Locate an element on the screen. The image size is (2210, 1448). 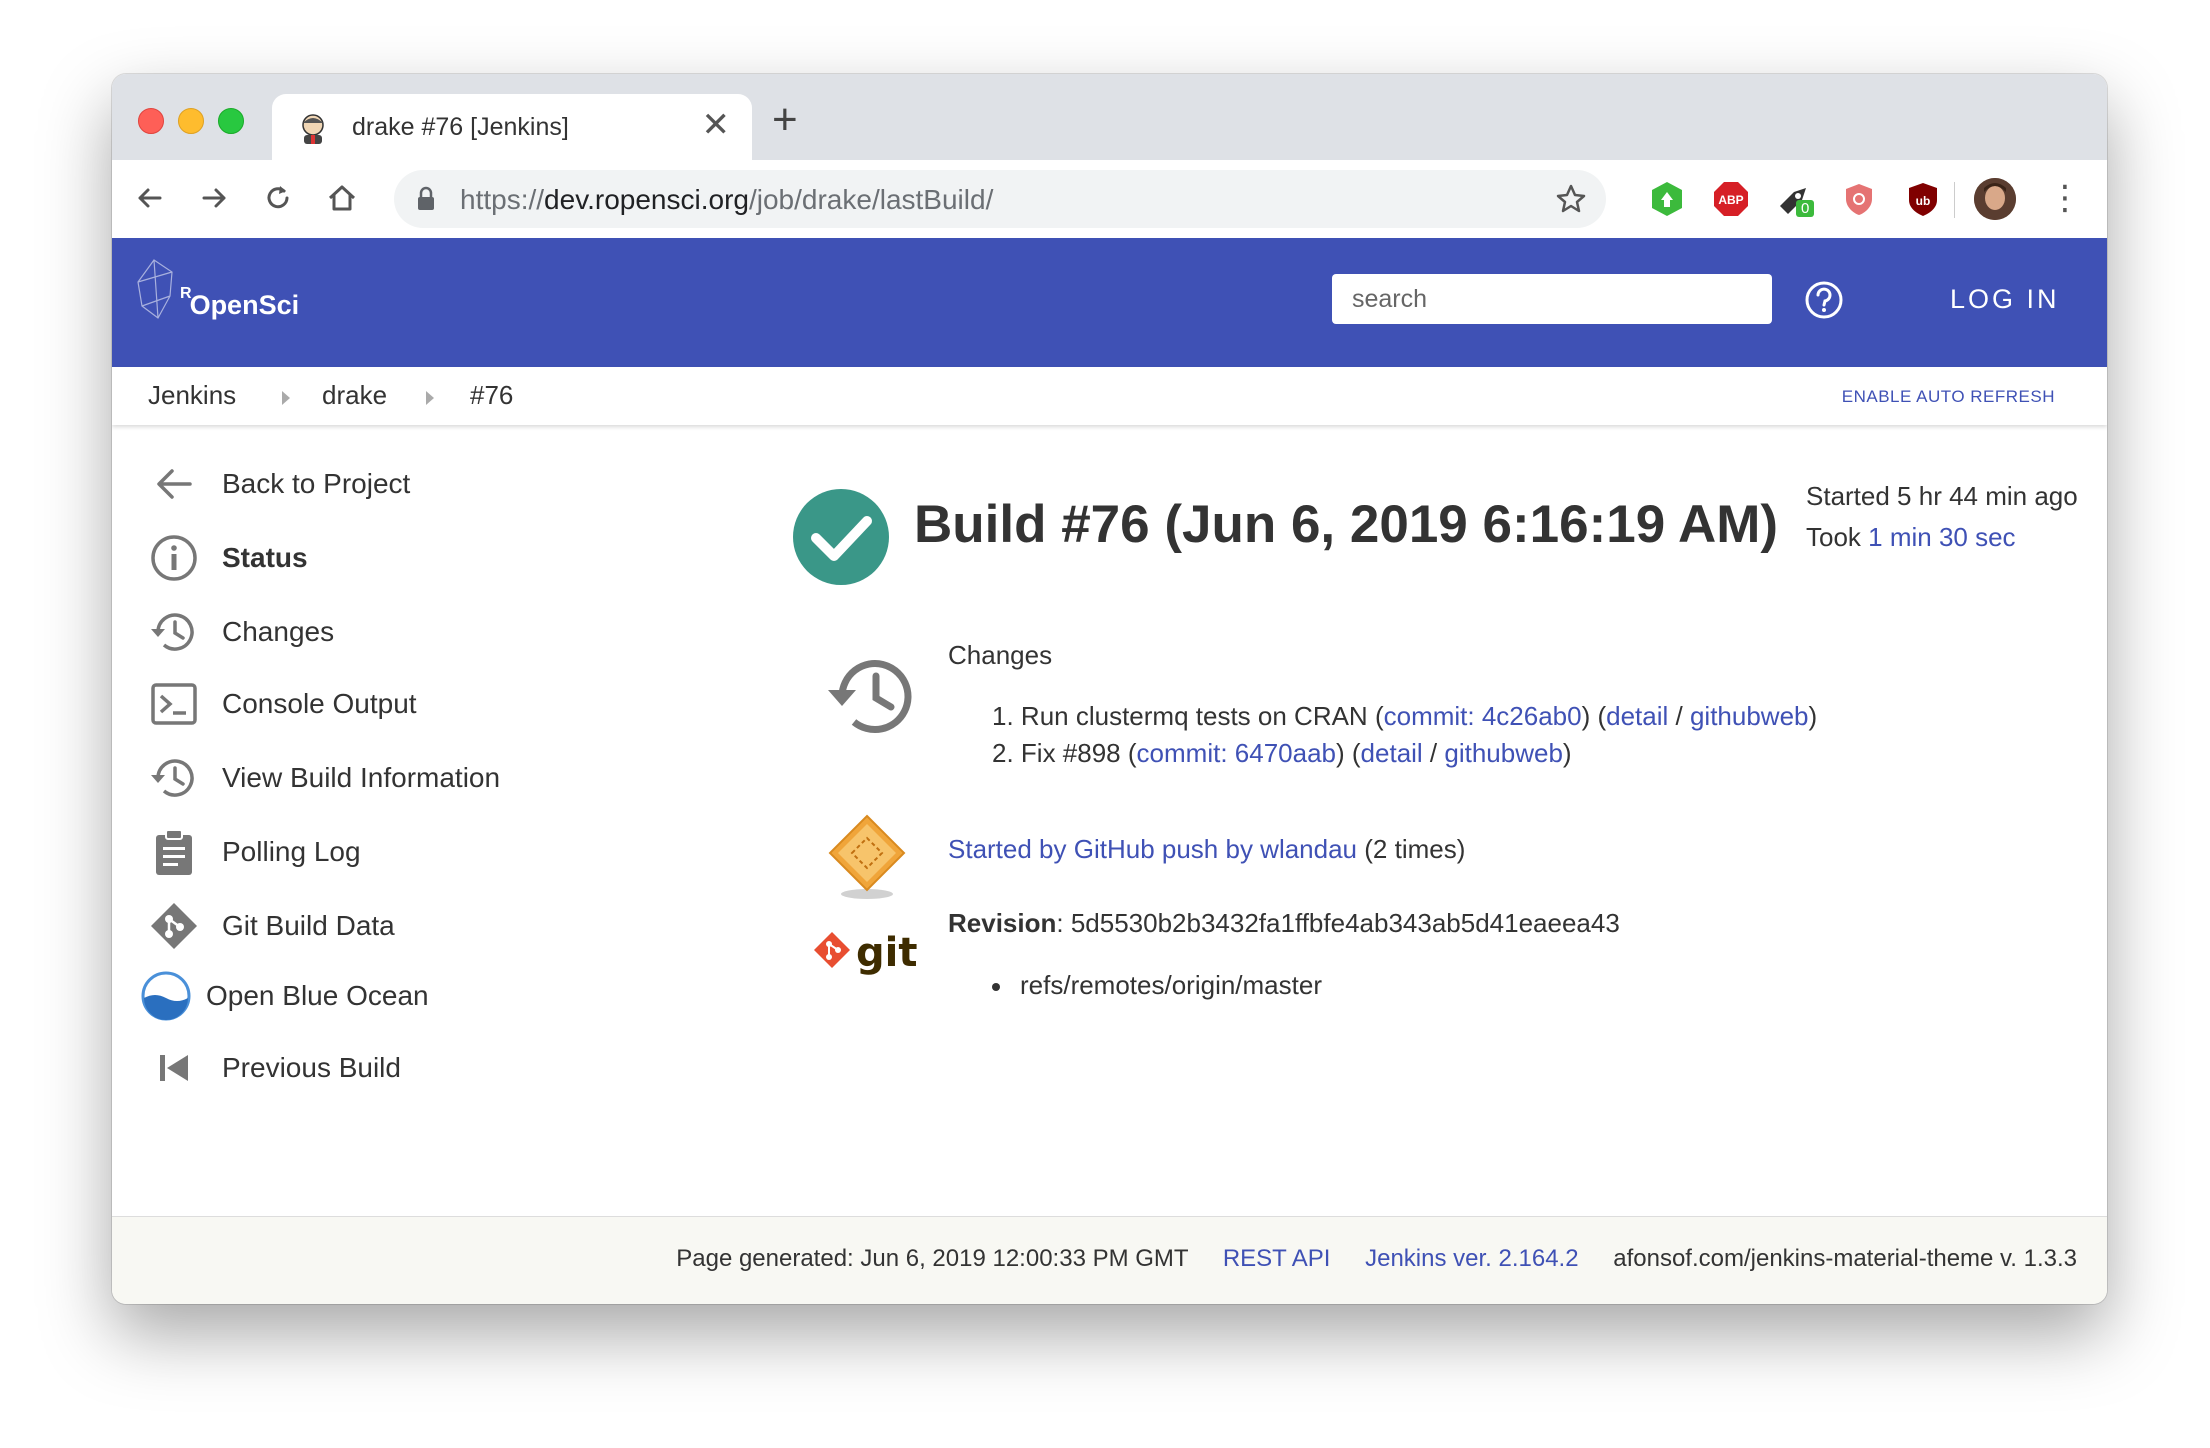
bookmark-star-icon is located at coordinates (1571, 199).